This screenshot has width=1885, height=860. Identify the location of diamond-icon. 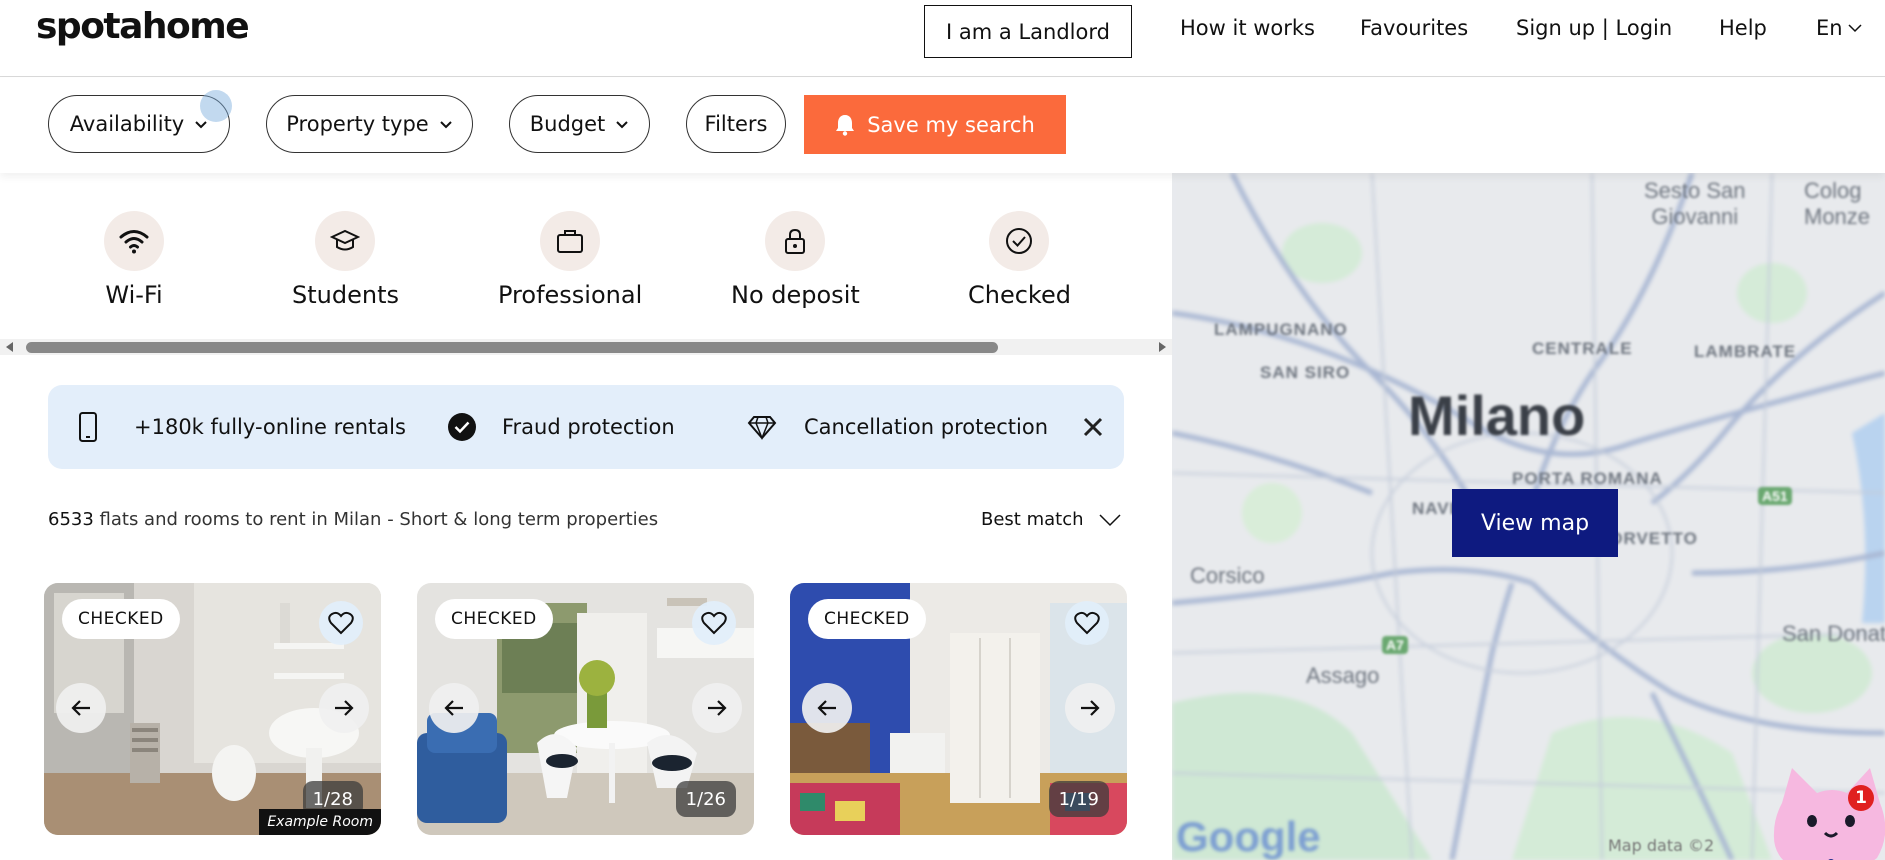
(762, 428).